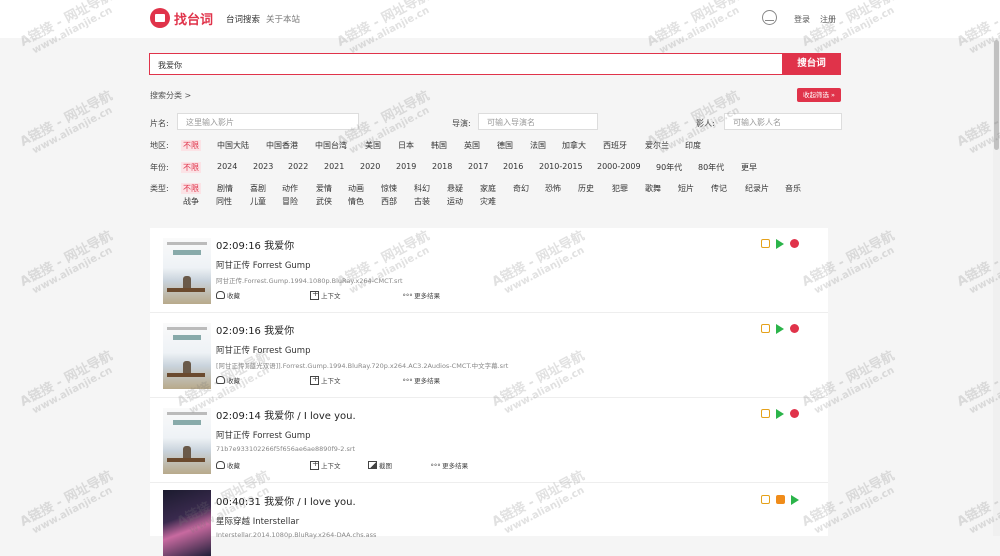 The width and height of the screenshot is (1000, 556). I want to click on genre-option: 动画, so click(356, 188).